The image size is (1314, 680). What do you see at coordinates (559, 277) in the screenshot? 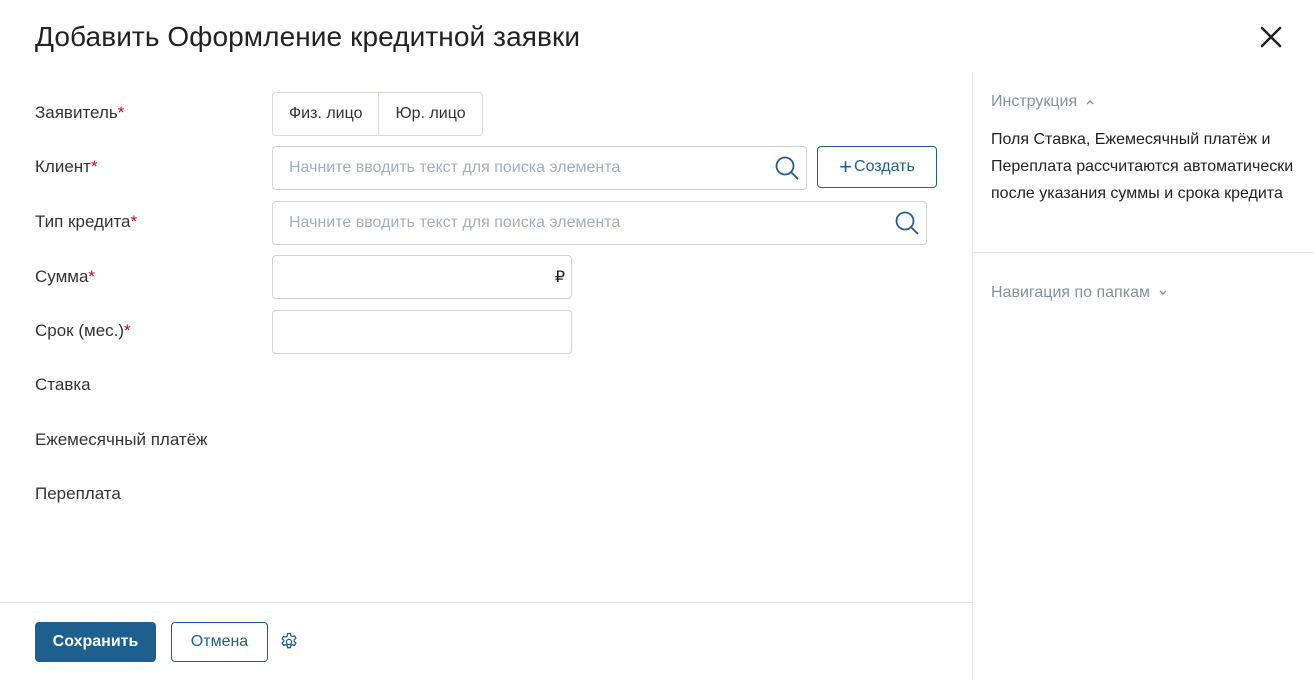
I see `ruble-currency-icon: ₽` at bounding box center [559, 277].